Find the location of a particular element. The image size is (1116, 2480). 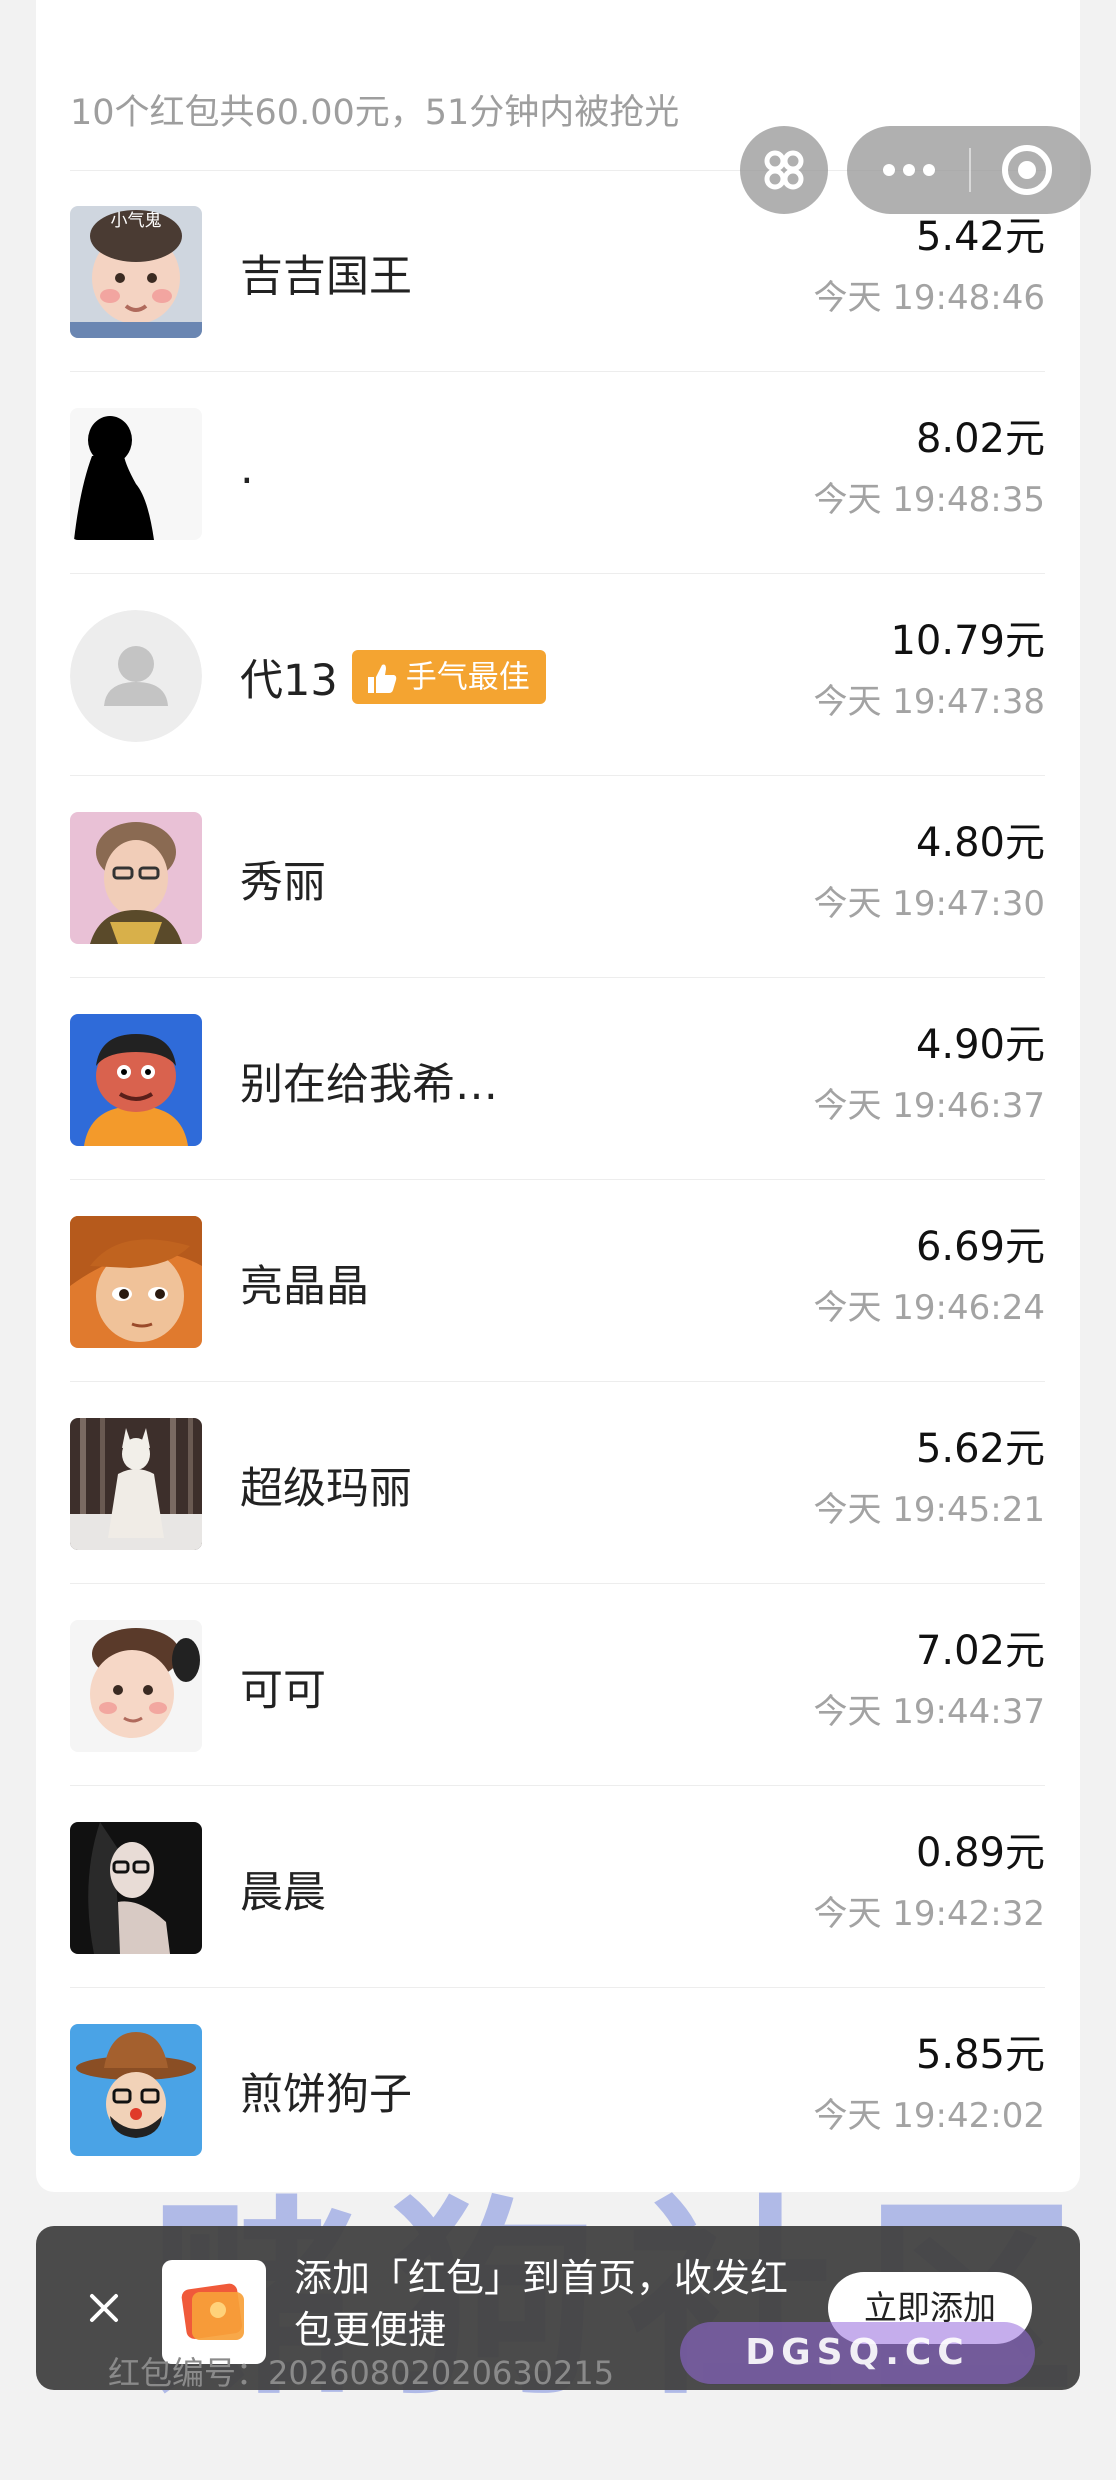

record-amount: 7.02元 is located at coordinates (980, 1651).